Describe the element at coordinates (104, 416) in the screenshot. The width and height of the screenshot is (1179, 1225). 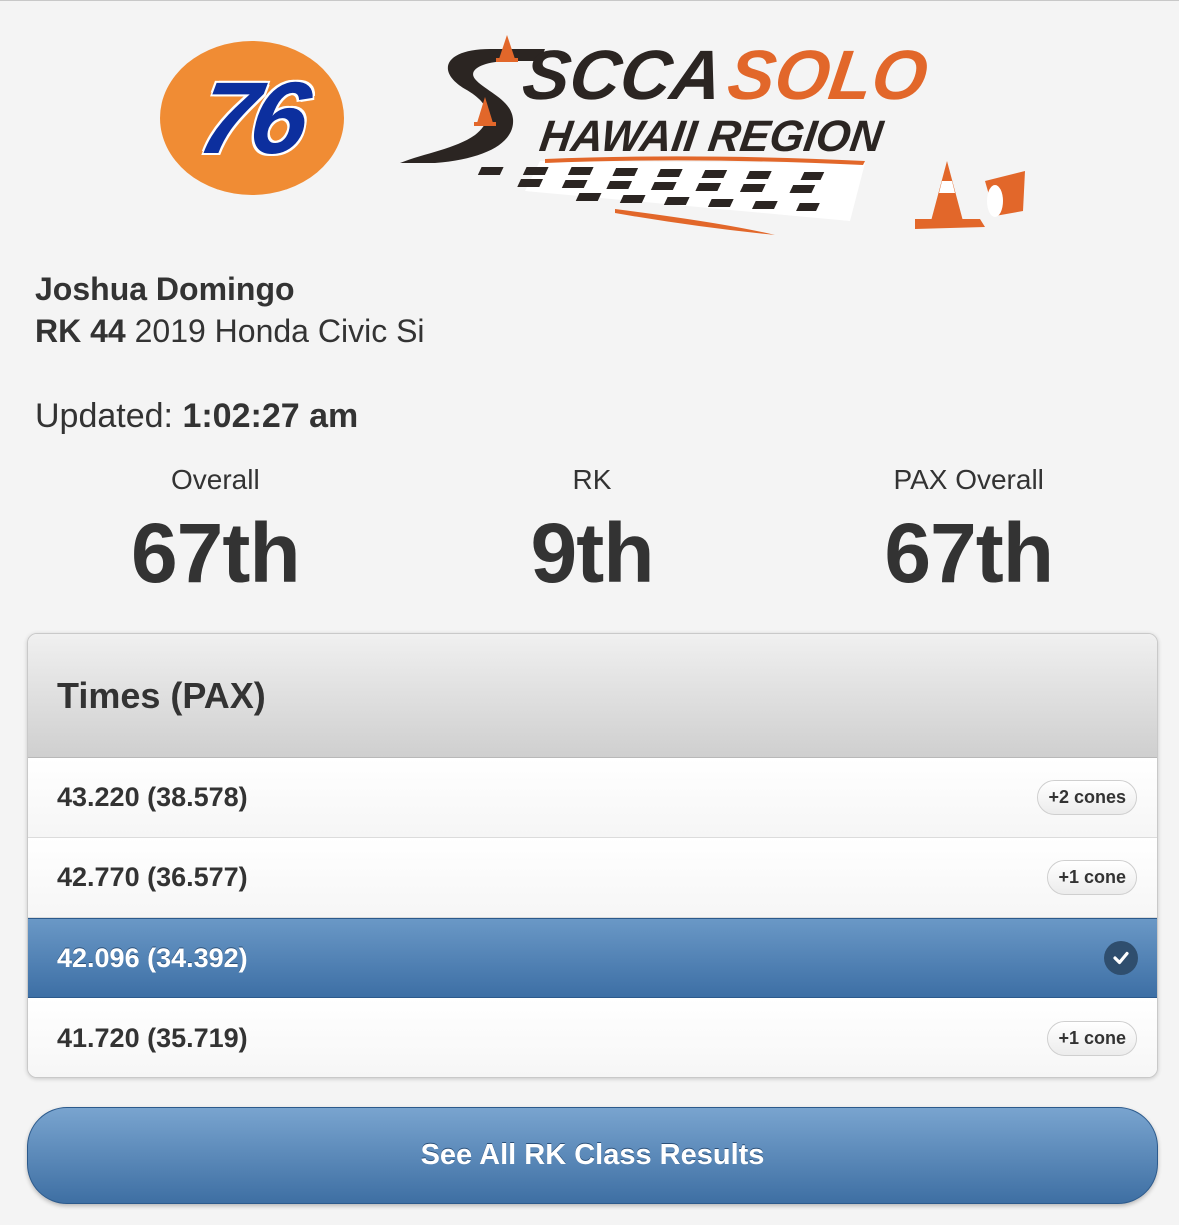
I see `updated-label: Updated:` at that location.